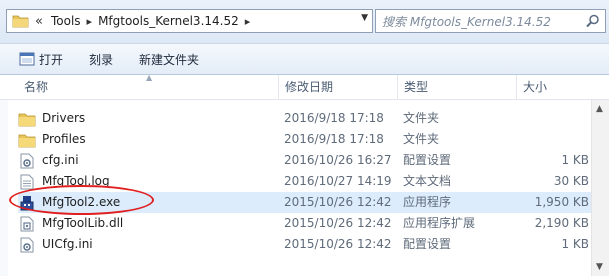 The width and height of the screenshot is (609, 276). I want to click on file-size: 1,950 KB, so click(561, 202).